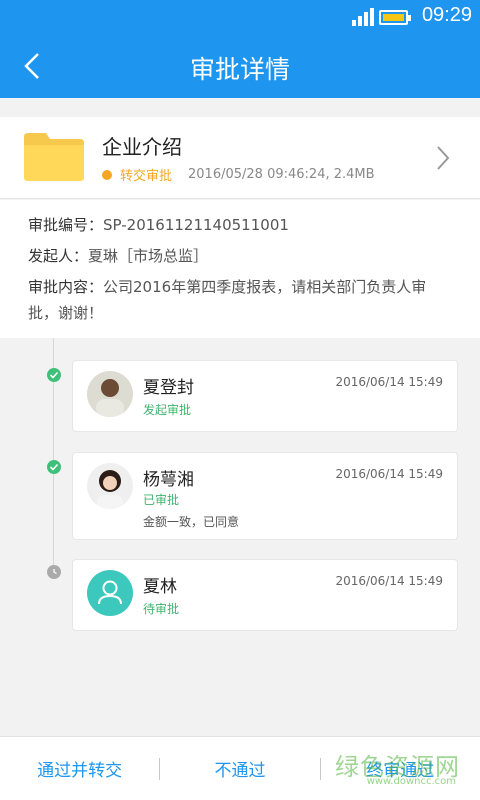  Describe the element at coordinates (148, 256) in the screenshot. I see `initiator-value: 夏琳［市场总监］` at that location.